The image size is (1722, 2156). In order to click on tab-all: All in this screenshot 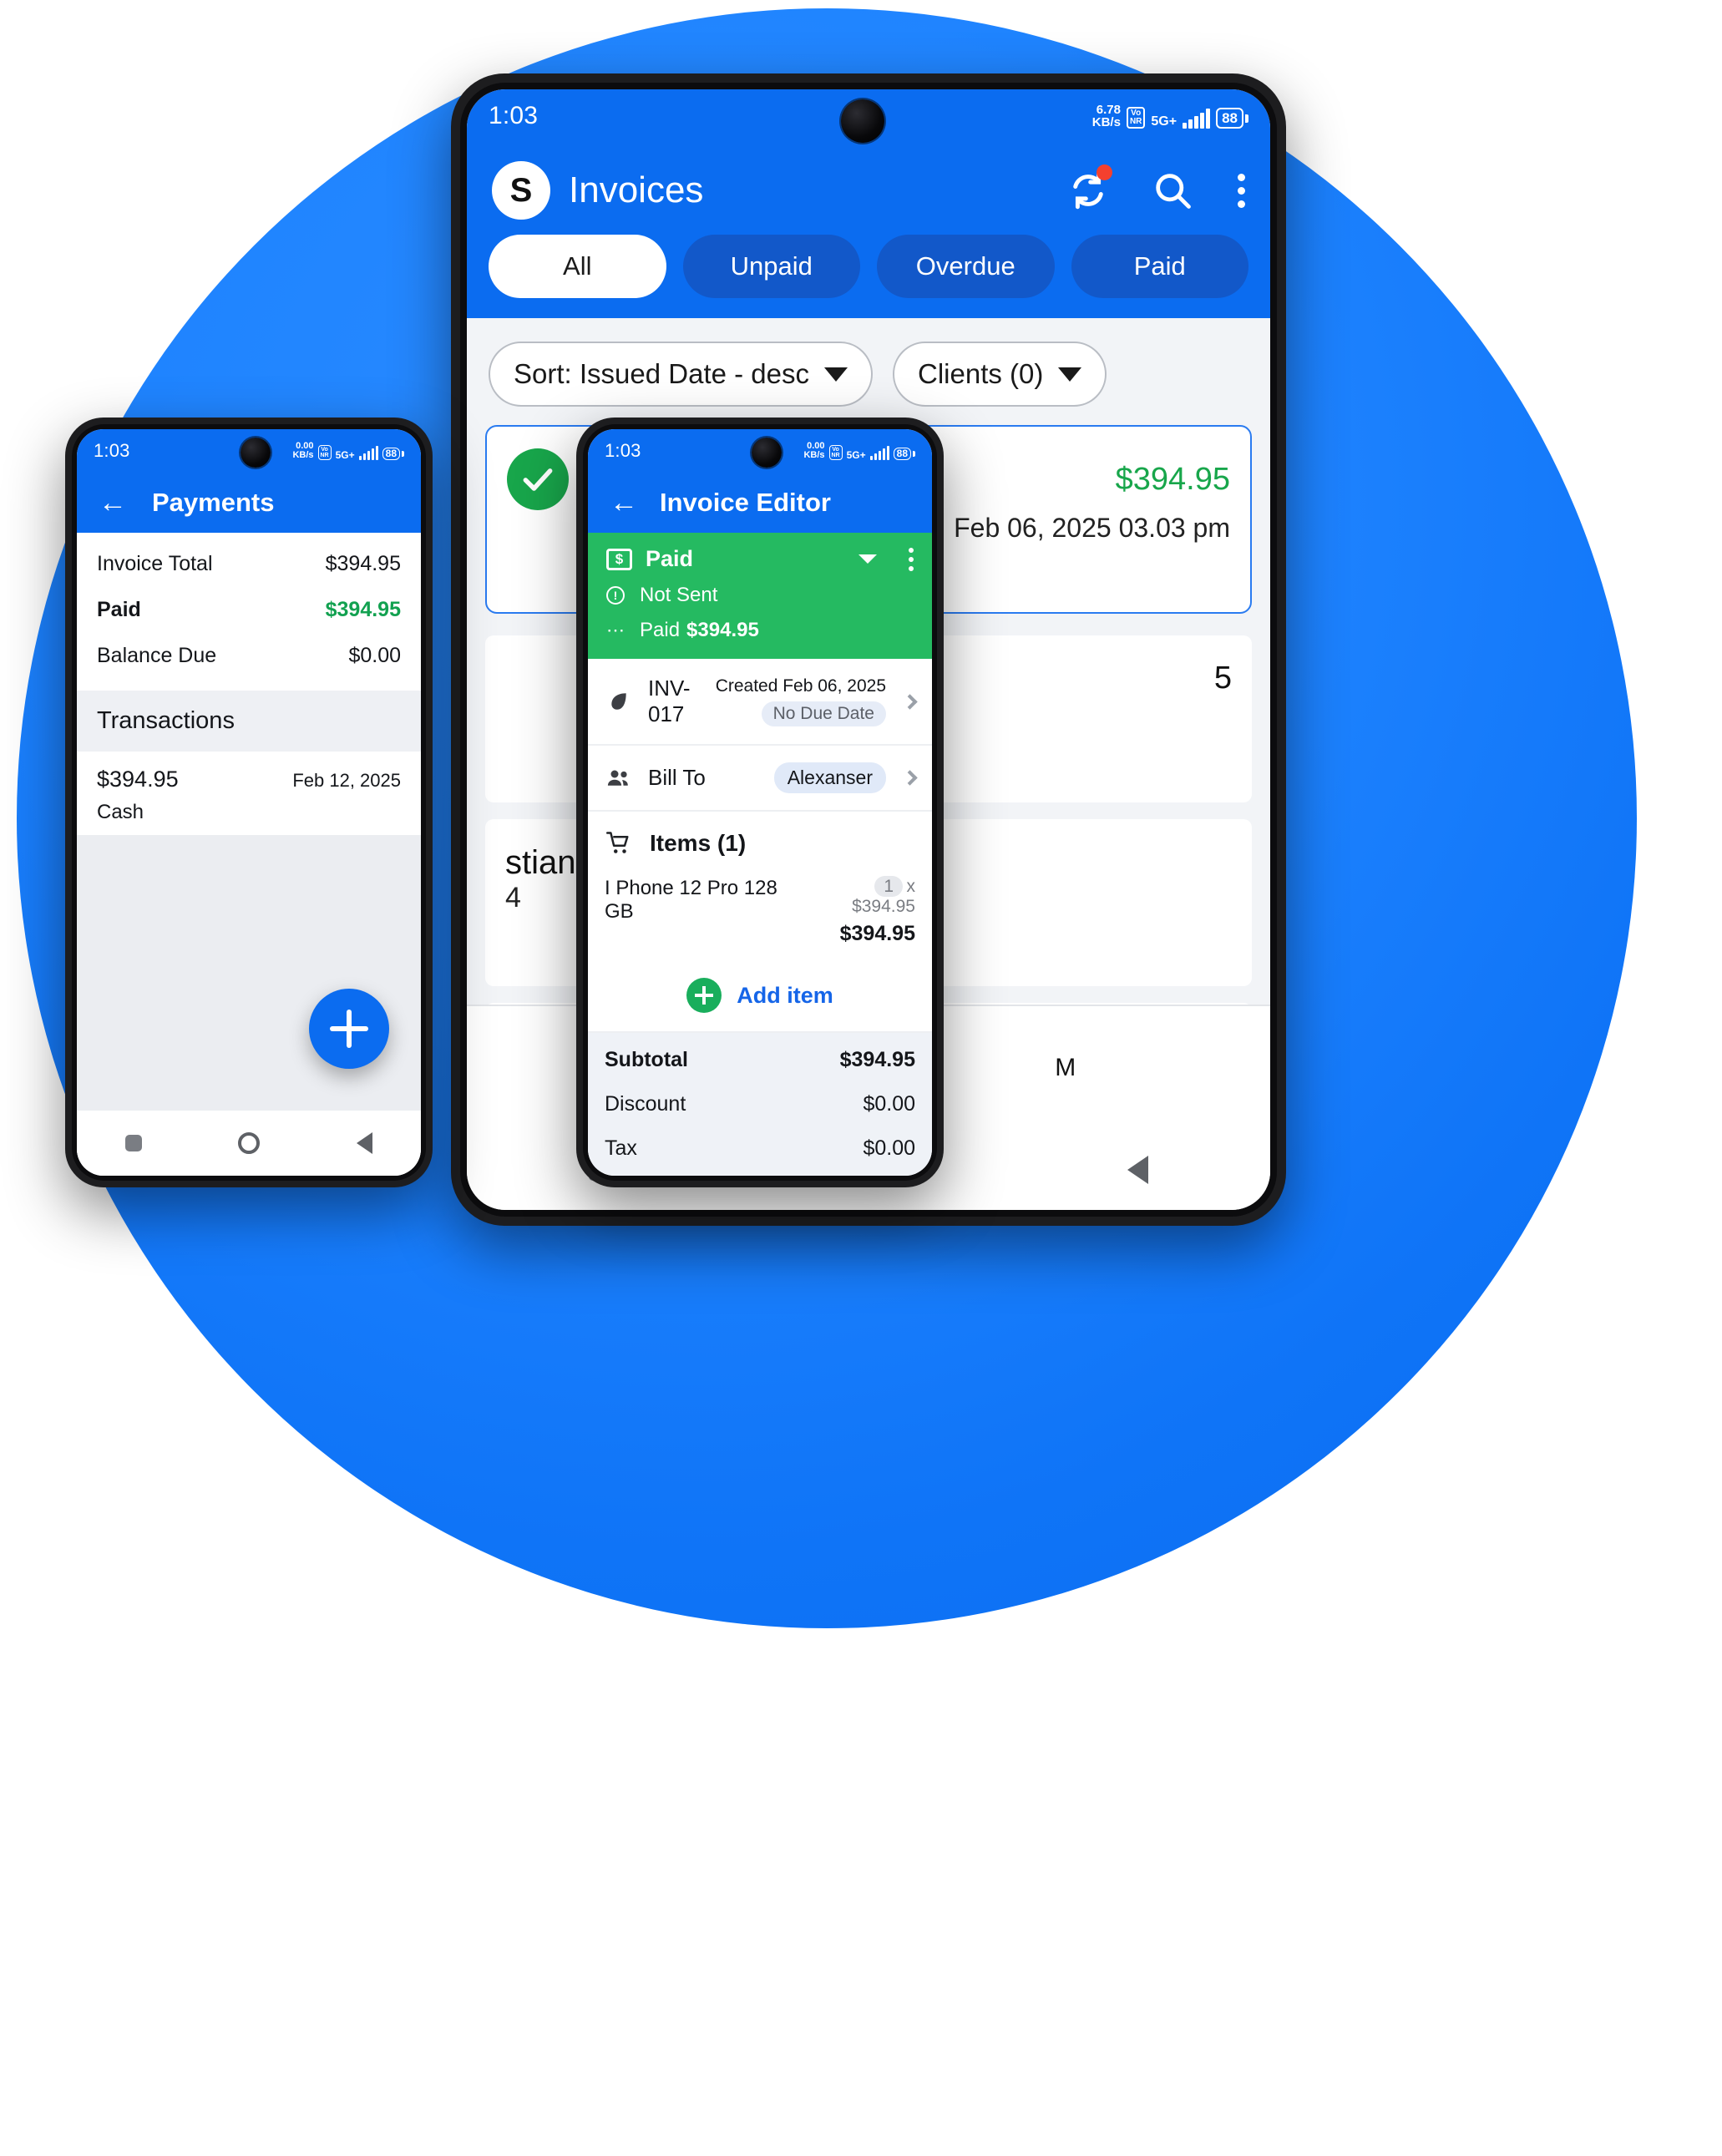, I will do `click(577, 266)`.